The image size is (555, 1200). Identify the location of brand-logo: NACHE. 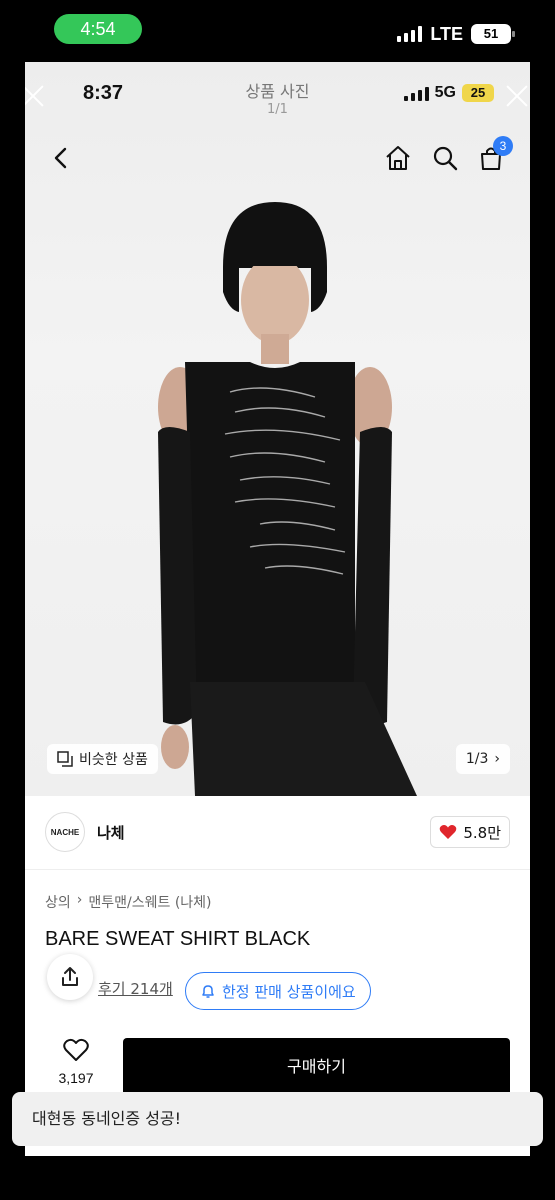
(65, 832).